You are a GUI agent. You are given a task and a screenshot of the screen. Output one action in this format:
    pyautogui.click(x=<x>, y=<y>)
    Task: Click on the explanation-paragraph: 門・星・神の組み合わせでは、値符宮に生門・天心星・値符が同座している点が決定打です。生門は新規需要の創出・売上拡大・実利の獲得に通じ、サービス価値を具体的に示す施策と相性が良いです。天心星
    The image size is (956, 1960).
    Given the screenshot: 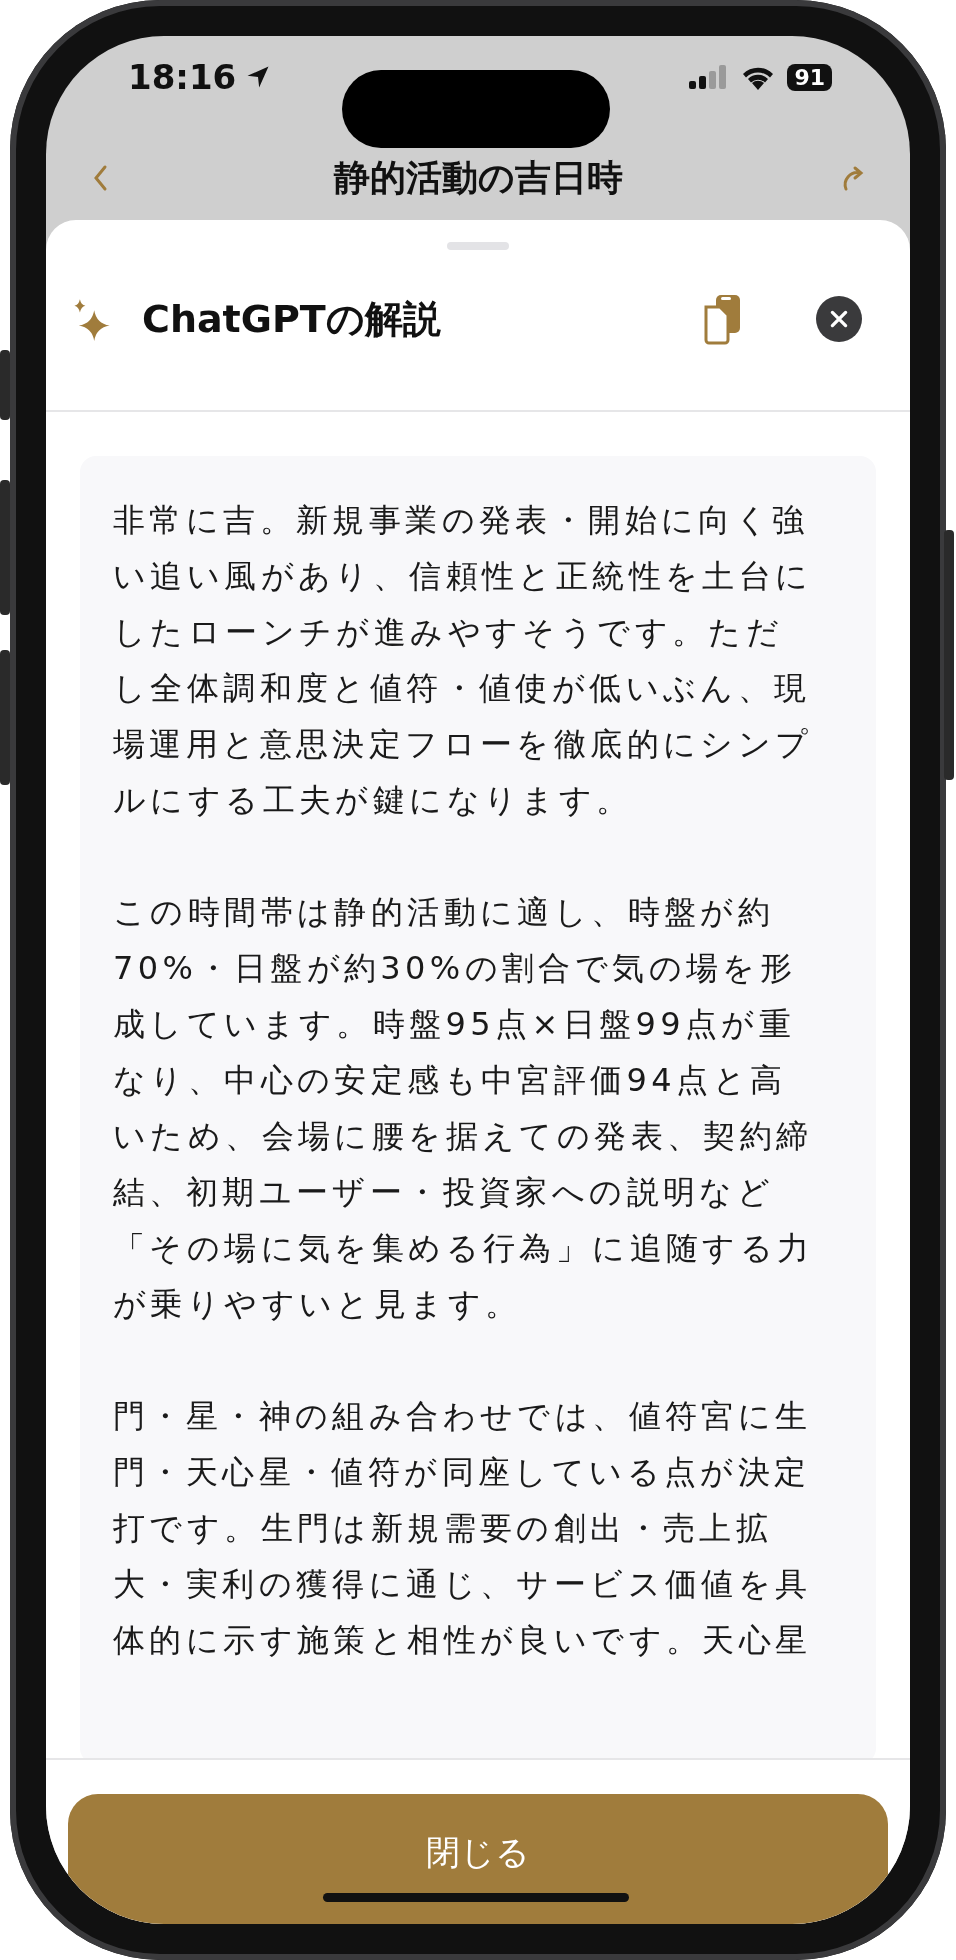 What is the action you would take?
    pyautogui.click(x=463, y=1528)
    